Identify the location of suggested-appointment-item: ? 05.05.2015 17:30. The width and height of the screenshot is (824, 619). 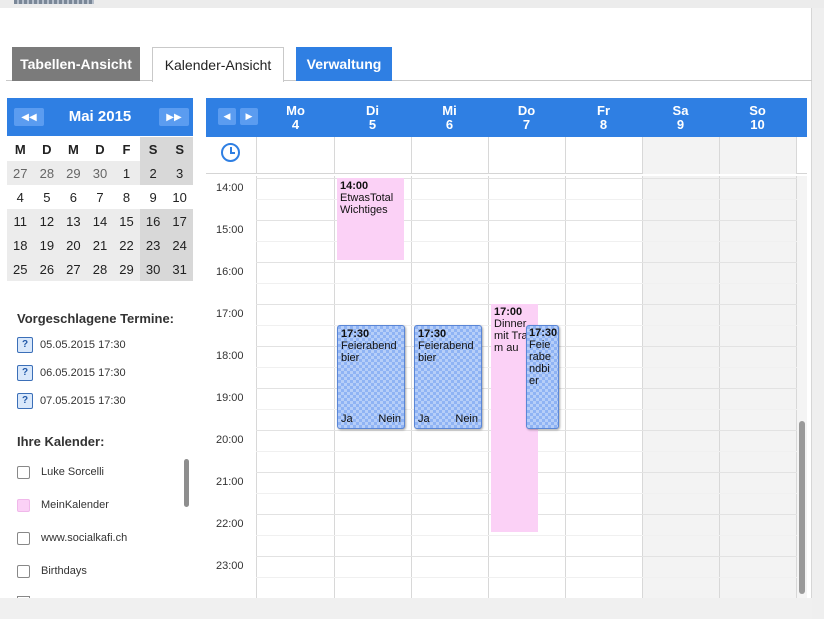
(71, 344).